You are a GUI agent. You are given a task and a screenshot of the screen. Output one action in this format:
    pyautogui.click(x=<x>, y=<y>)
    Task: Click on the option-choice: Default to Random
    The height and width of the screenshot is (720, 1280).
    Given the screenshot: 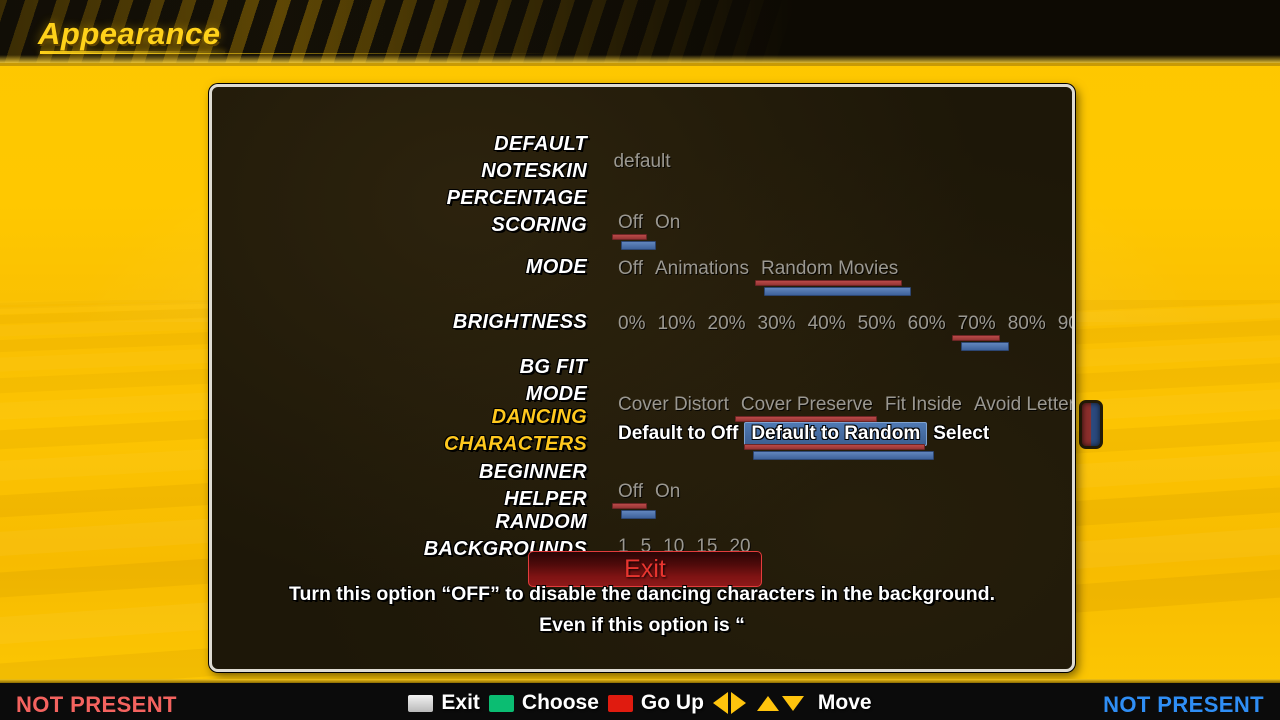 What is the action you would take?
    pyautogui.click(x=836, y=434)
    